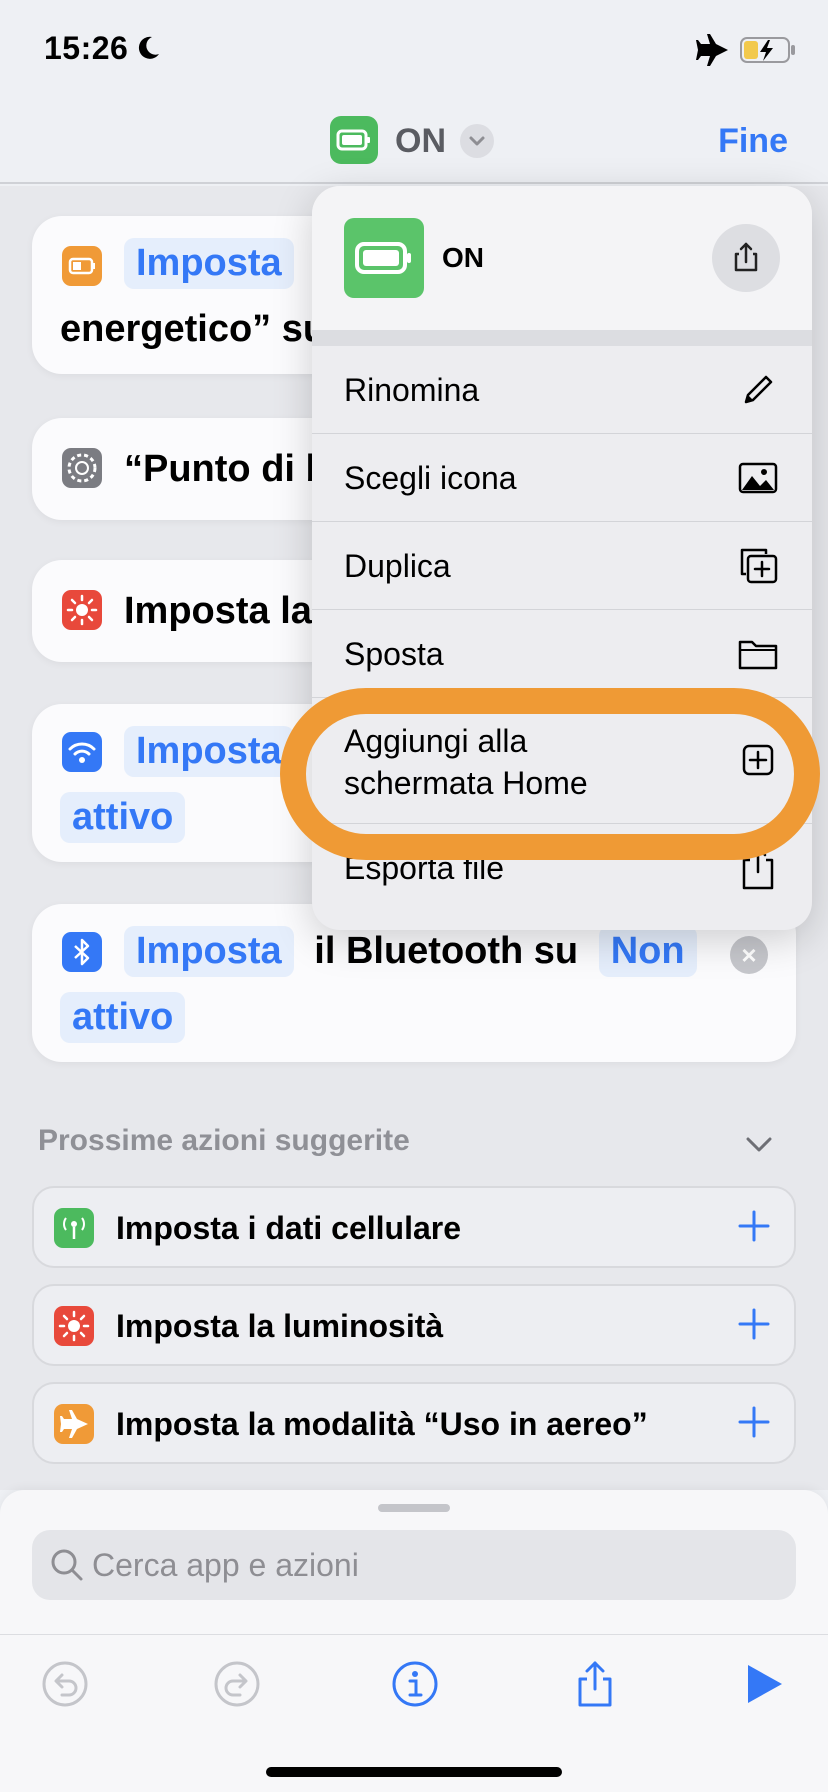  I want to click on action-text: il Bluetooth su, so click(446, 951).